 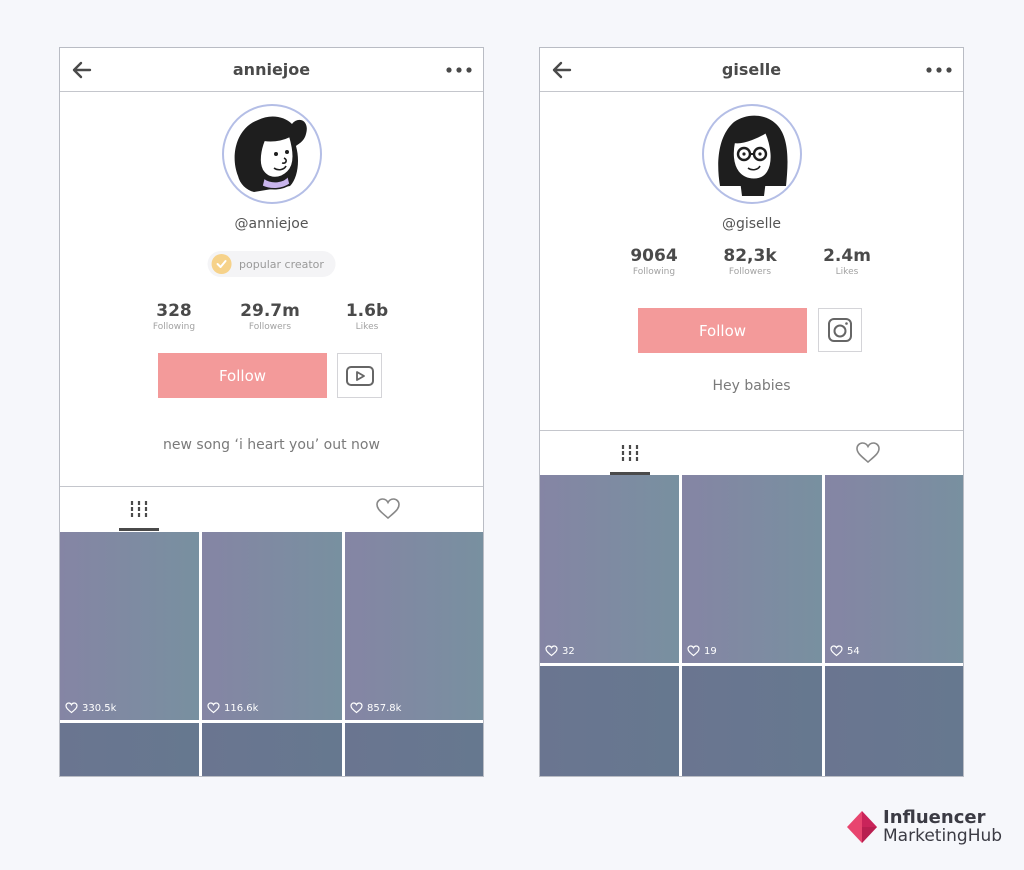 I want to click on likes-count: 32, so click(x=568, y=651).